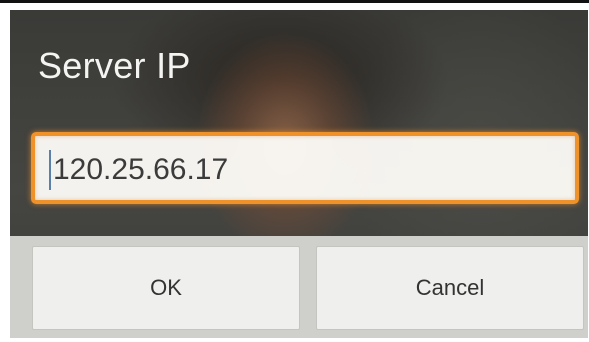 The height and width of the screenshot is (342, 589). Describe the element at coordinates (294, 1) in the screenshot. I see `top-divider` at that location.